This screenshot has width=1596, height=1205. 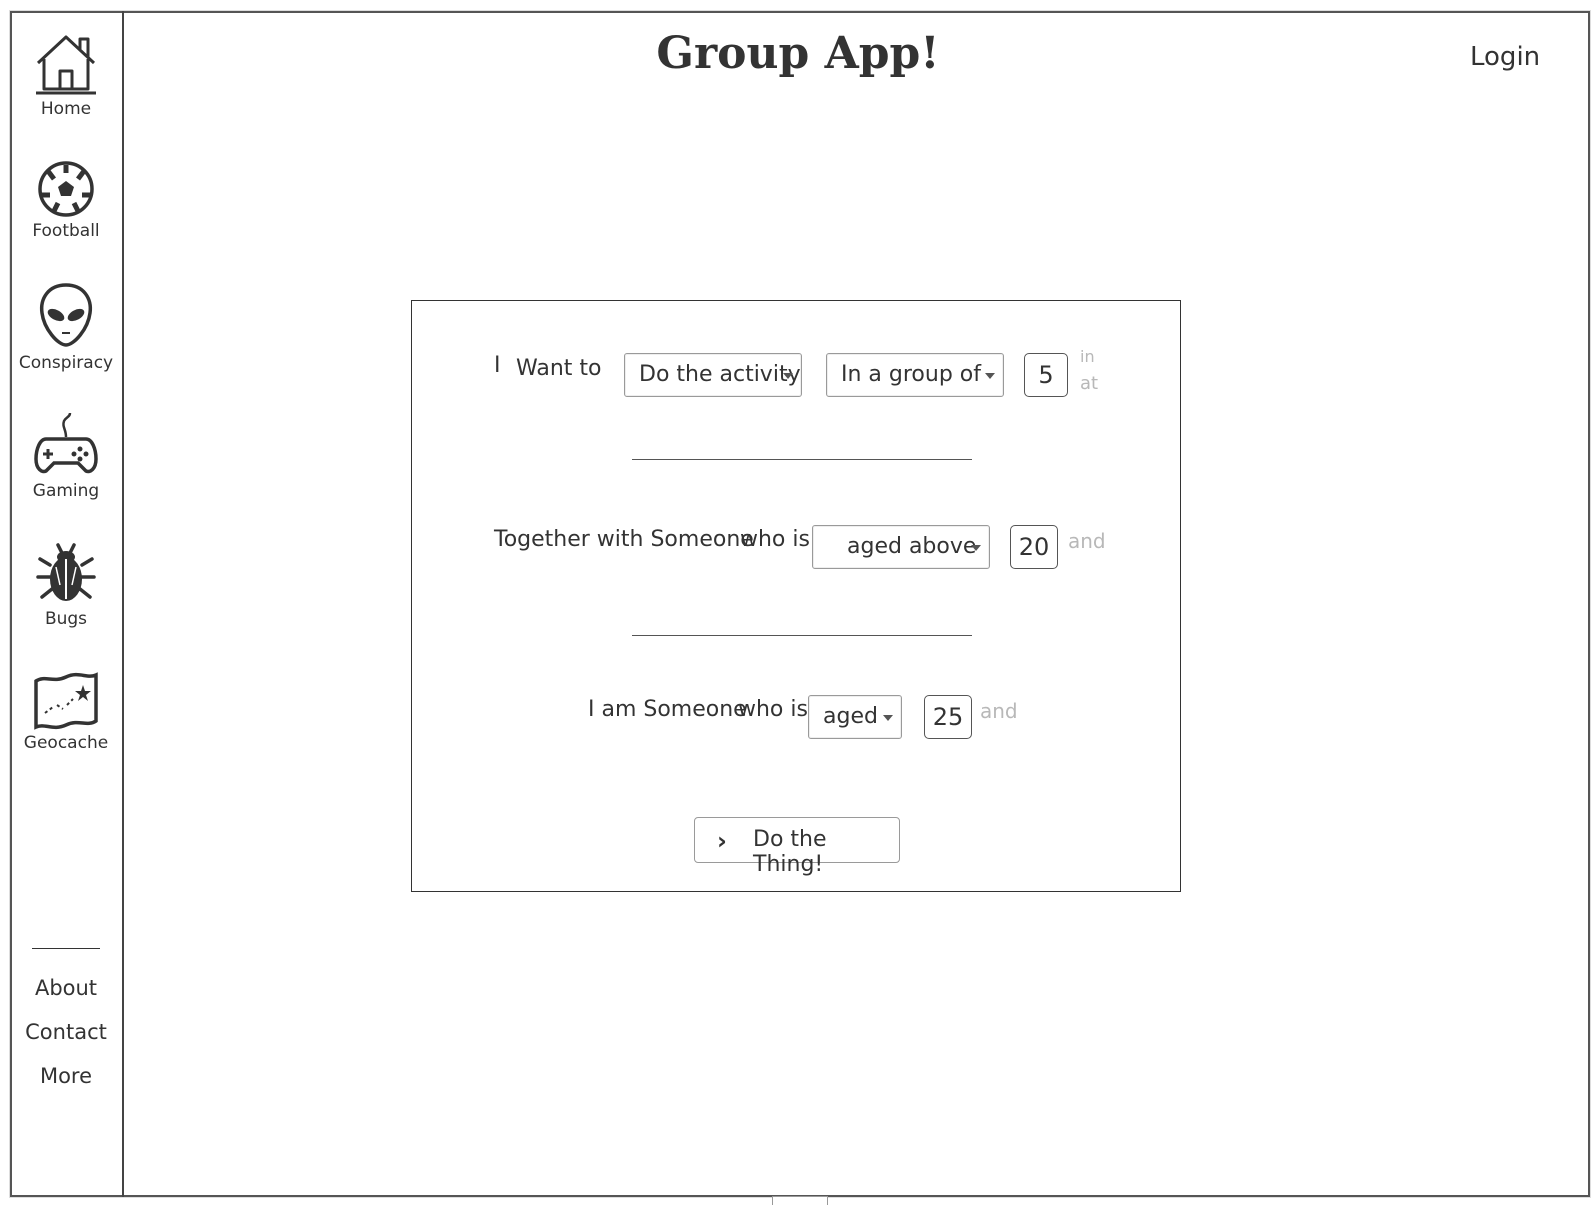 What do you see at coordinates (66, 988) in the screenshot?
I see `about-link: About` at bounding box center [66, 988].